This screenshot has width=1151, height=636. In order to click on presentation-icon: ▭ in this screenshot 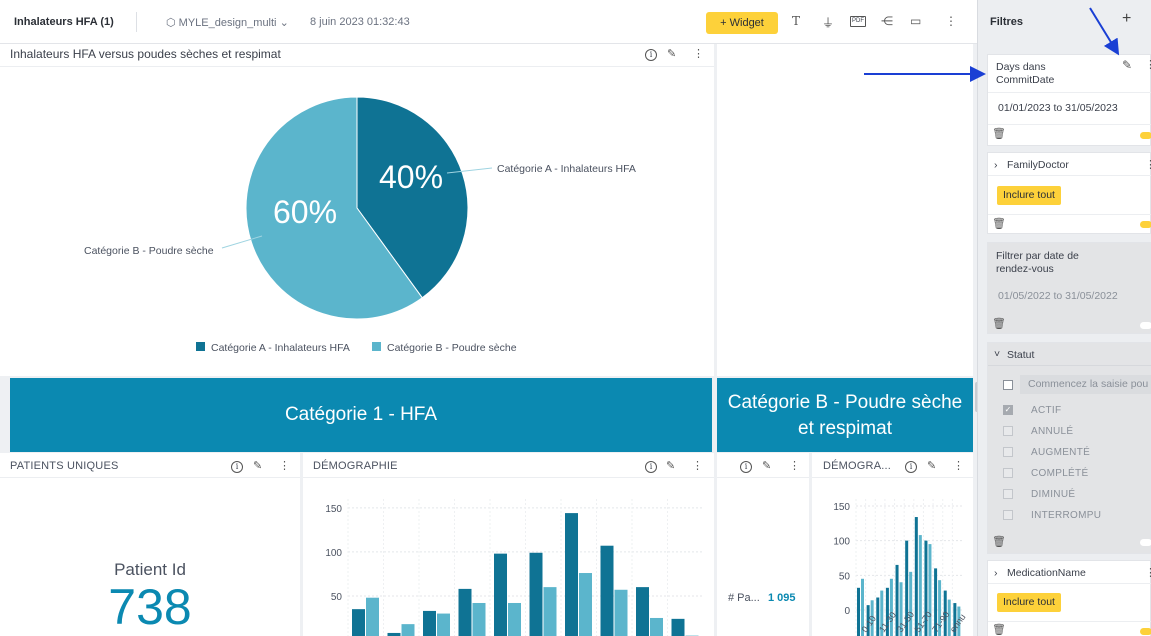, I will do `click(915, 21)`.